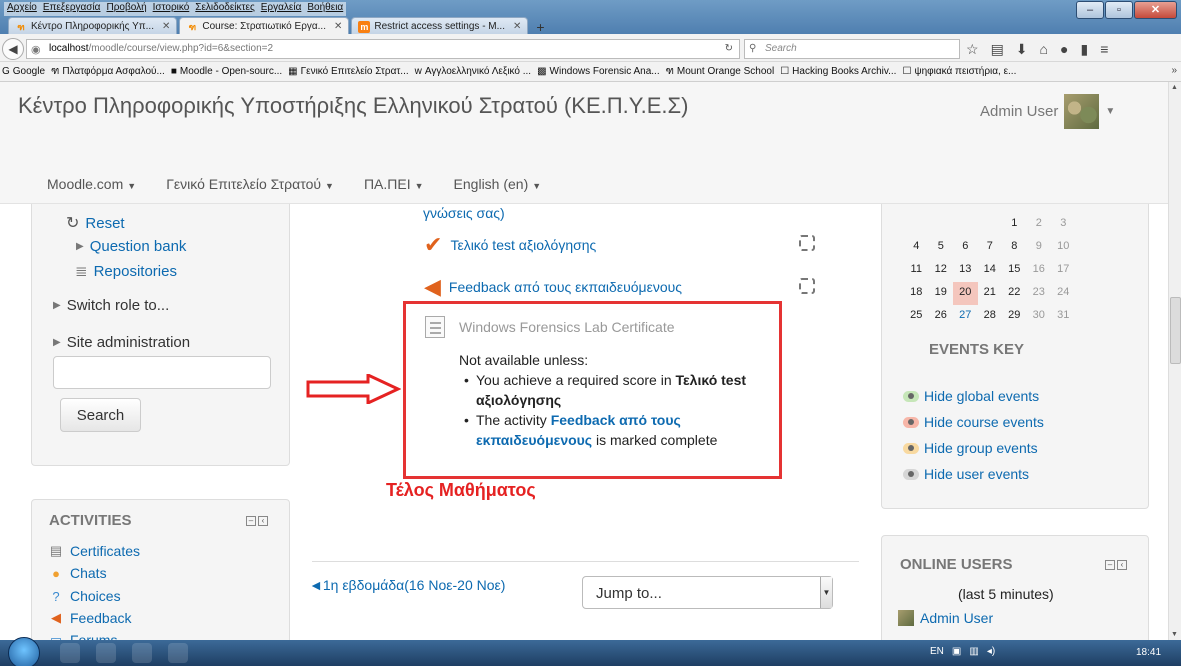 This screenshot has height=666, width=1181. What do you see at coordinates (126, 9) in the screenshot?
I see `menu-view: Προβολή` at bounding box center [126, 9].